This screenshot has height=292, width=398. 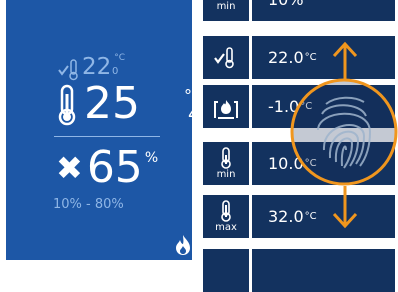 I want to click on x-mark-icon: ✖, so click(x=69, y=168).